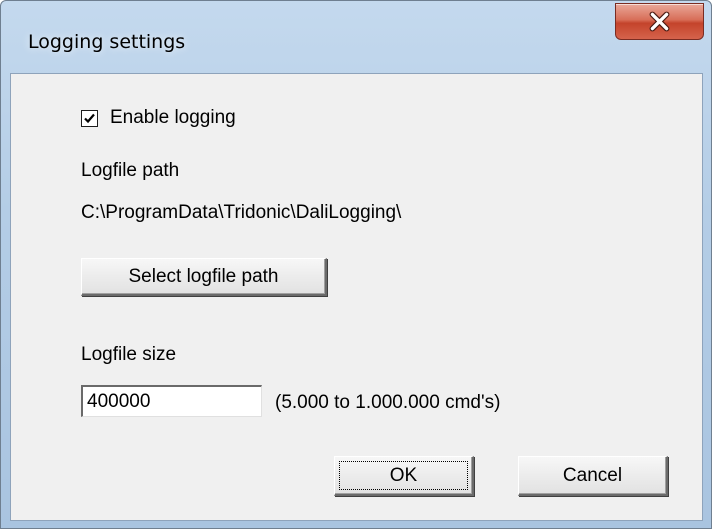 Image resolution: width=712 pixels, height=529 pixels. What do you see at coordinates (241, 212) in the screenshot?
I see `logfile-path-value: C:\ProgramData\Tridonic\DaliLogging\` at bounding box center [241, 212].